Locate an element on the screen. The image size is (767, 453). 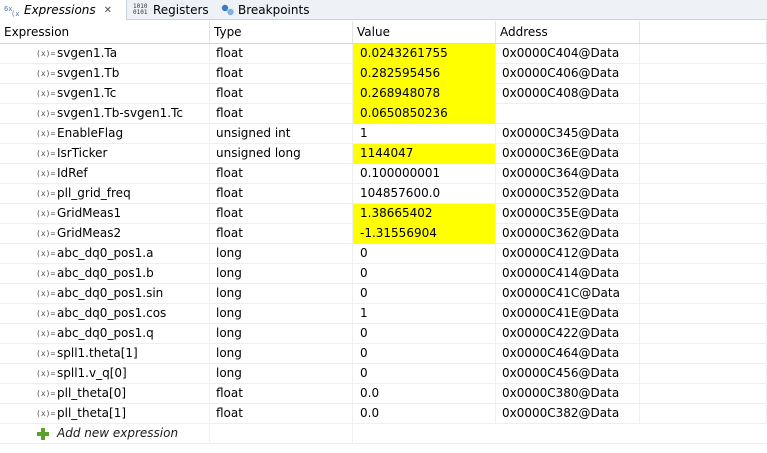
expression-cell: (x)= GridMeas1 is located at coordinates (105, 214).